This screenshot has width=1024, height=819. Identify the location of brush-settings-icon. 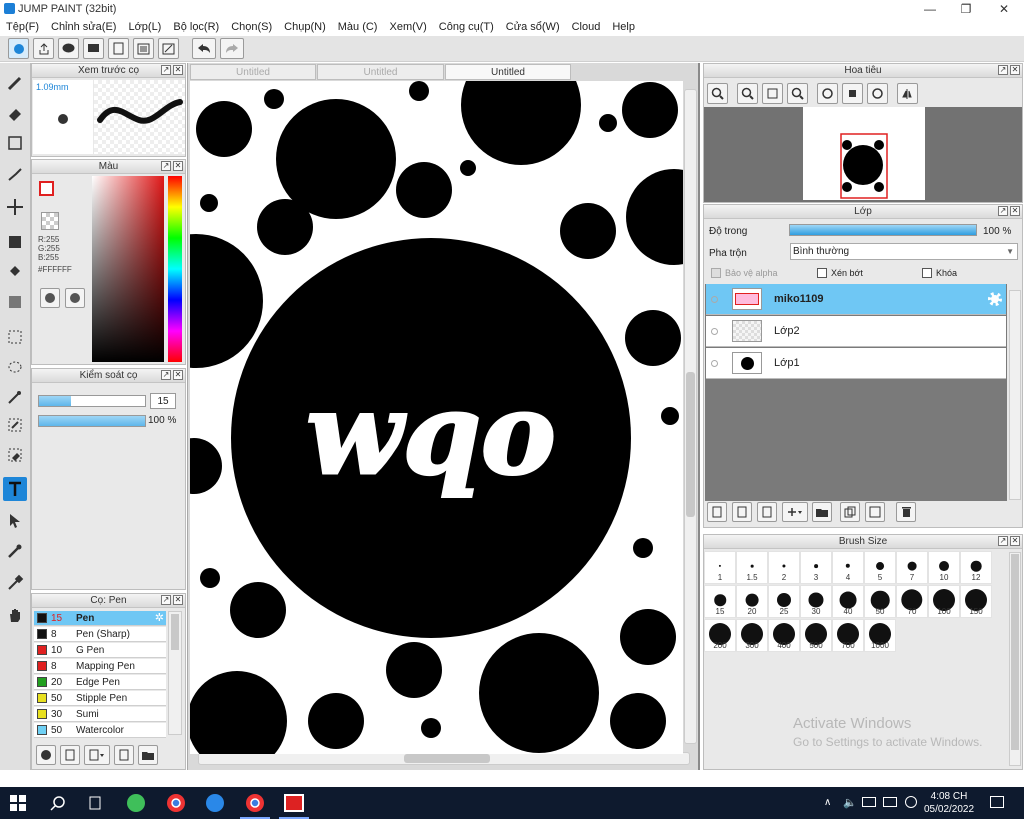
(46, 755).